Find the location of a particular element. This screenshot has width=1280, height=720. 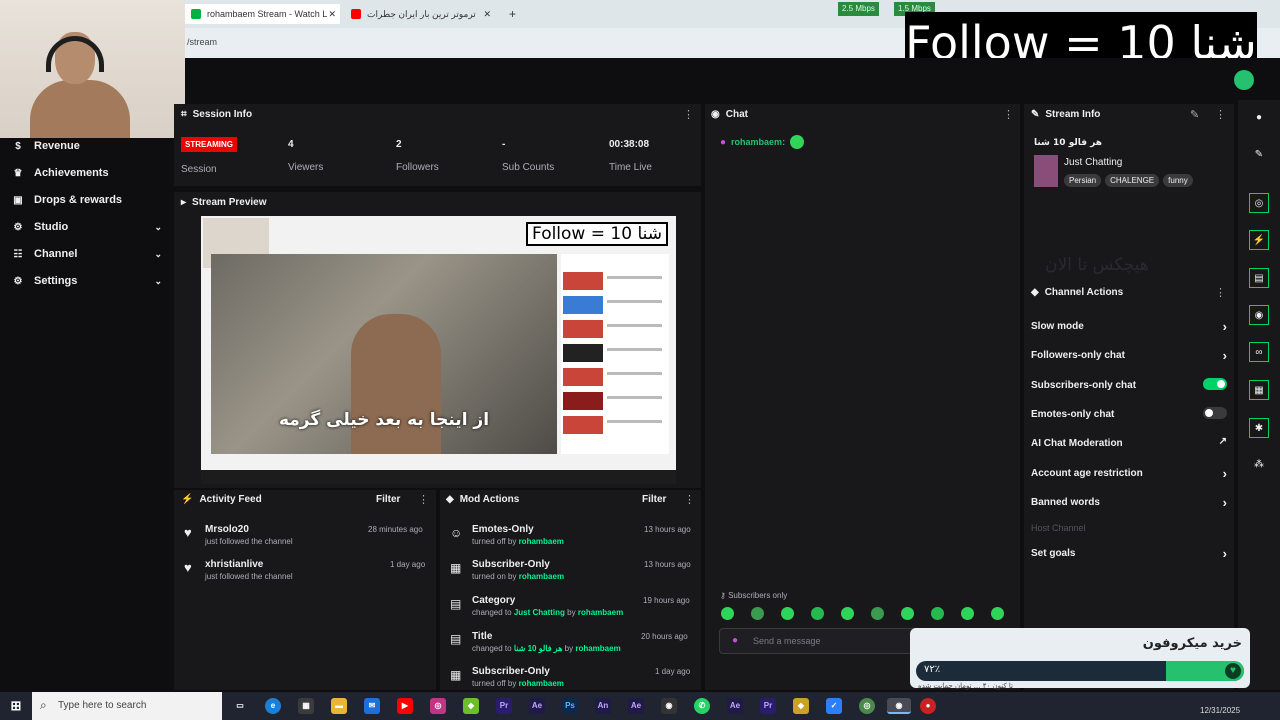

banned-words-row: Banned words › is located at coordinates (1129, 502).